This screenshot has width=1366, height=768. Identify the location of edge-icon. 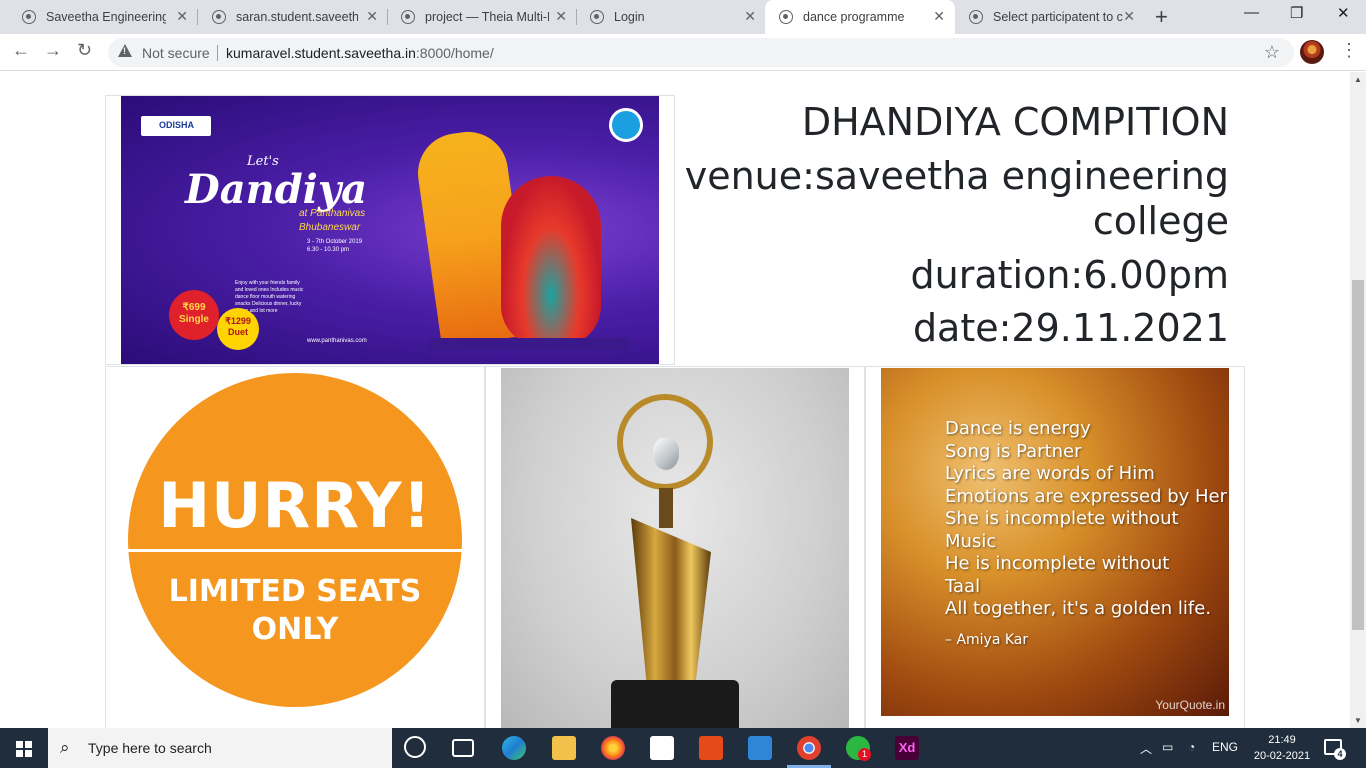
(514, 748).